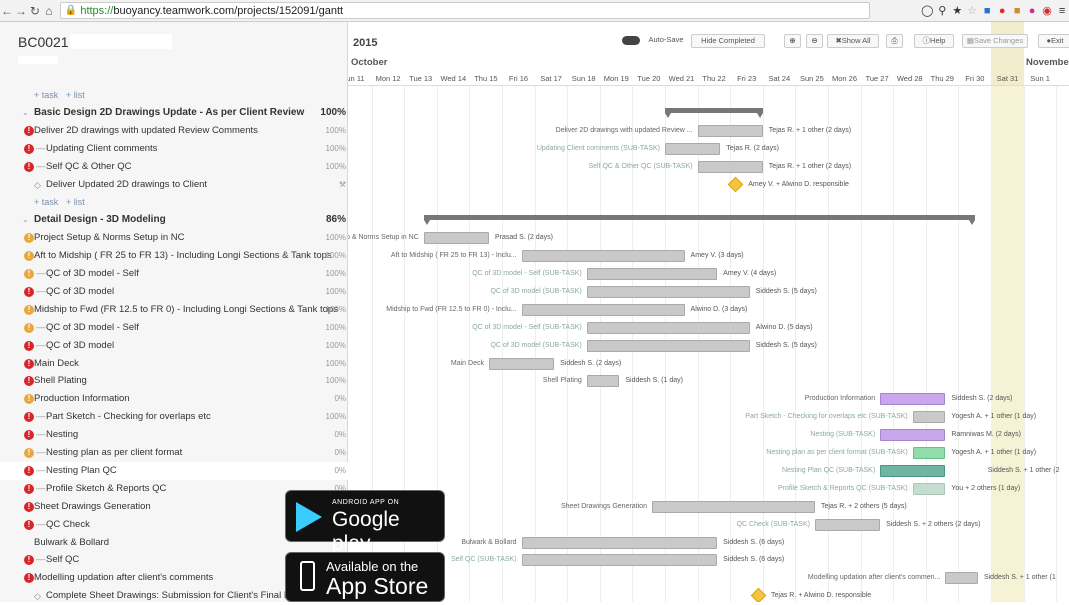 The image size is (1069, 605). What do you see at coordinates (174, 435) in the screenshot?
I see `task-row: ! — Nesting 0%` at bounding box center [174, 435].